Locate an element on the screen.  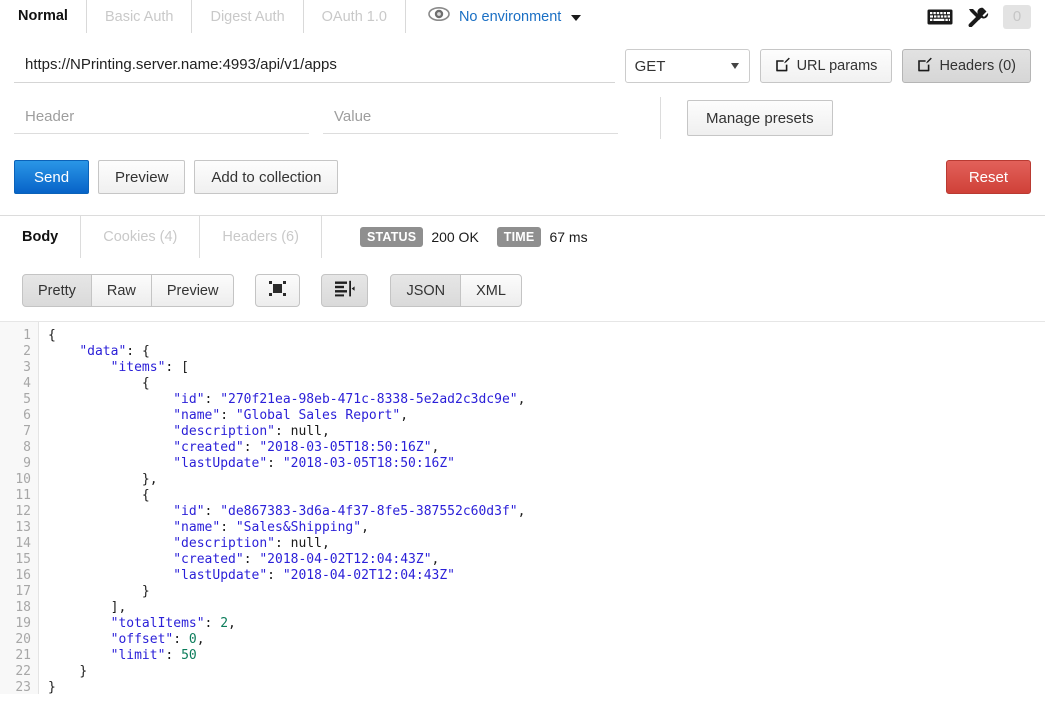
auth-tab-normal: Normal is located at coordinates (43, 16).